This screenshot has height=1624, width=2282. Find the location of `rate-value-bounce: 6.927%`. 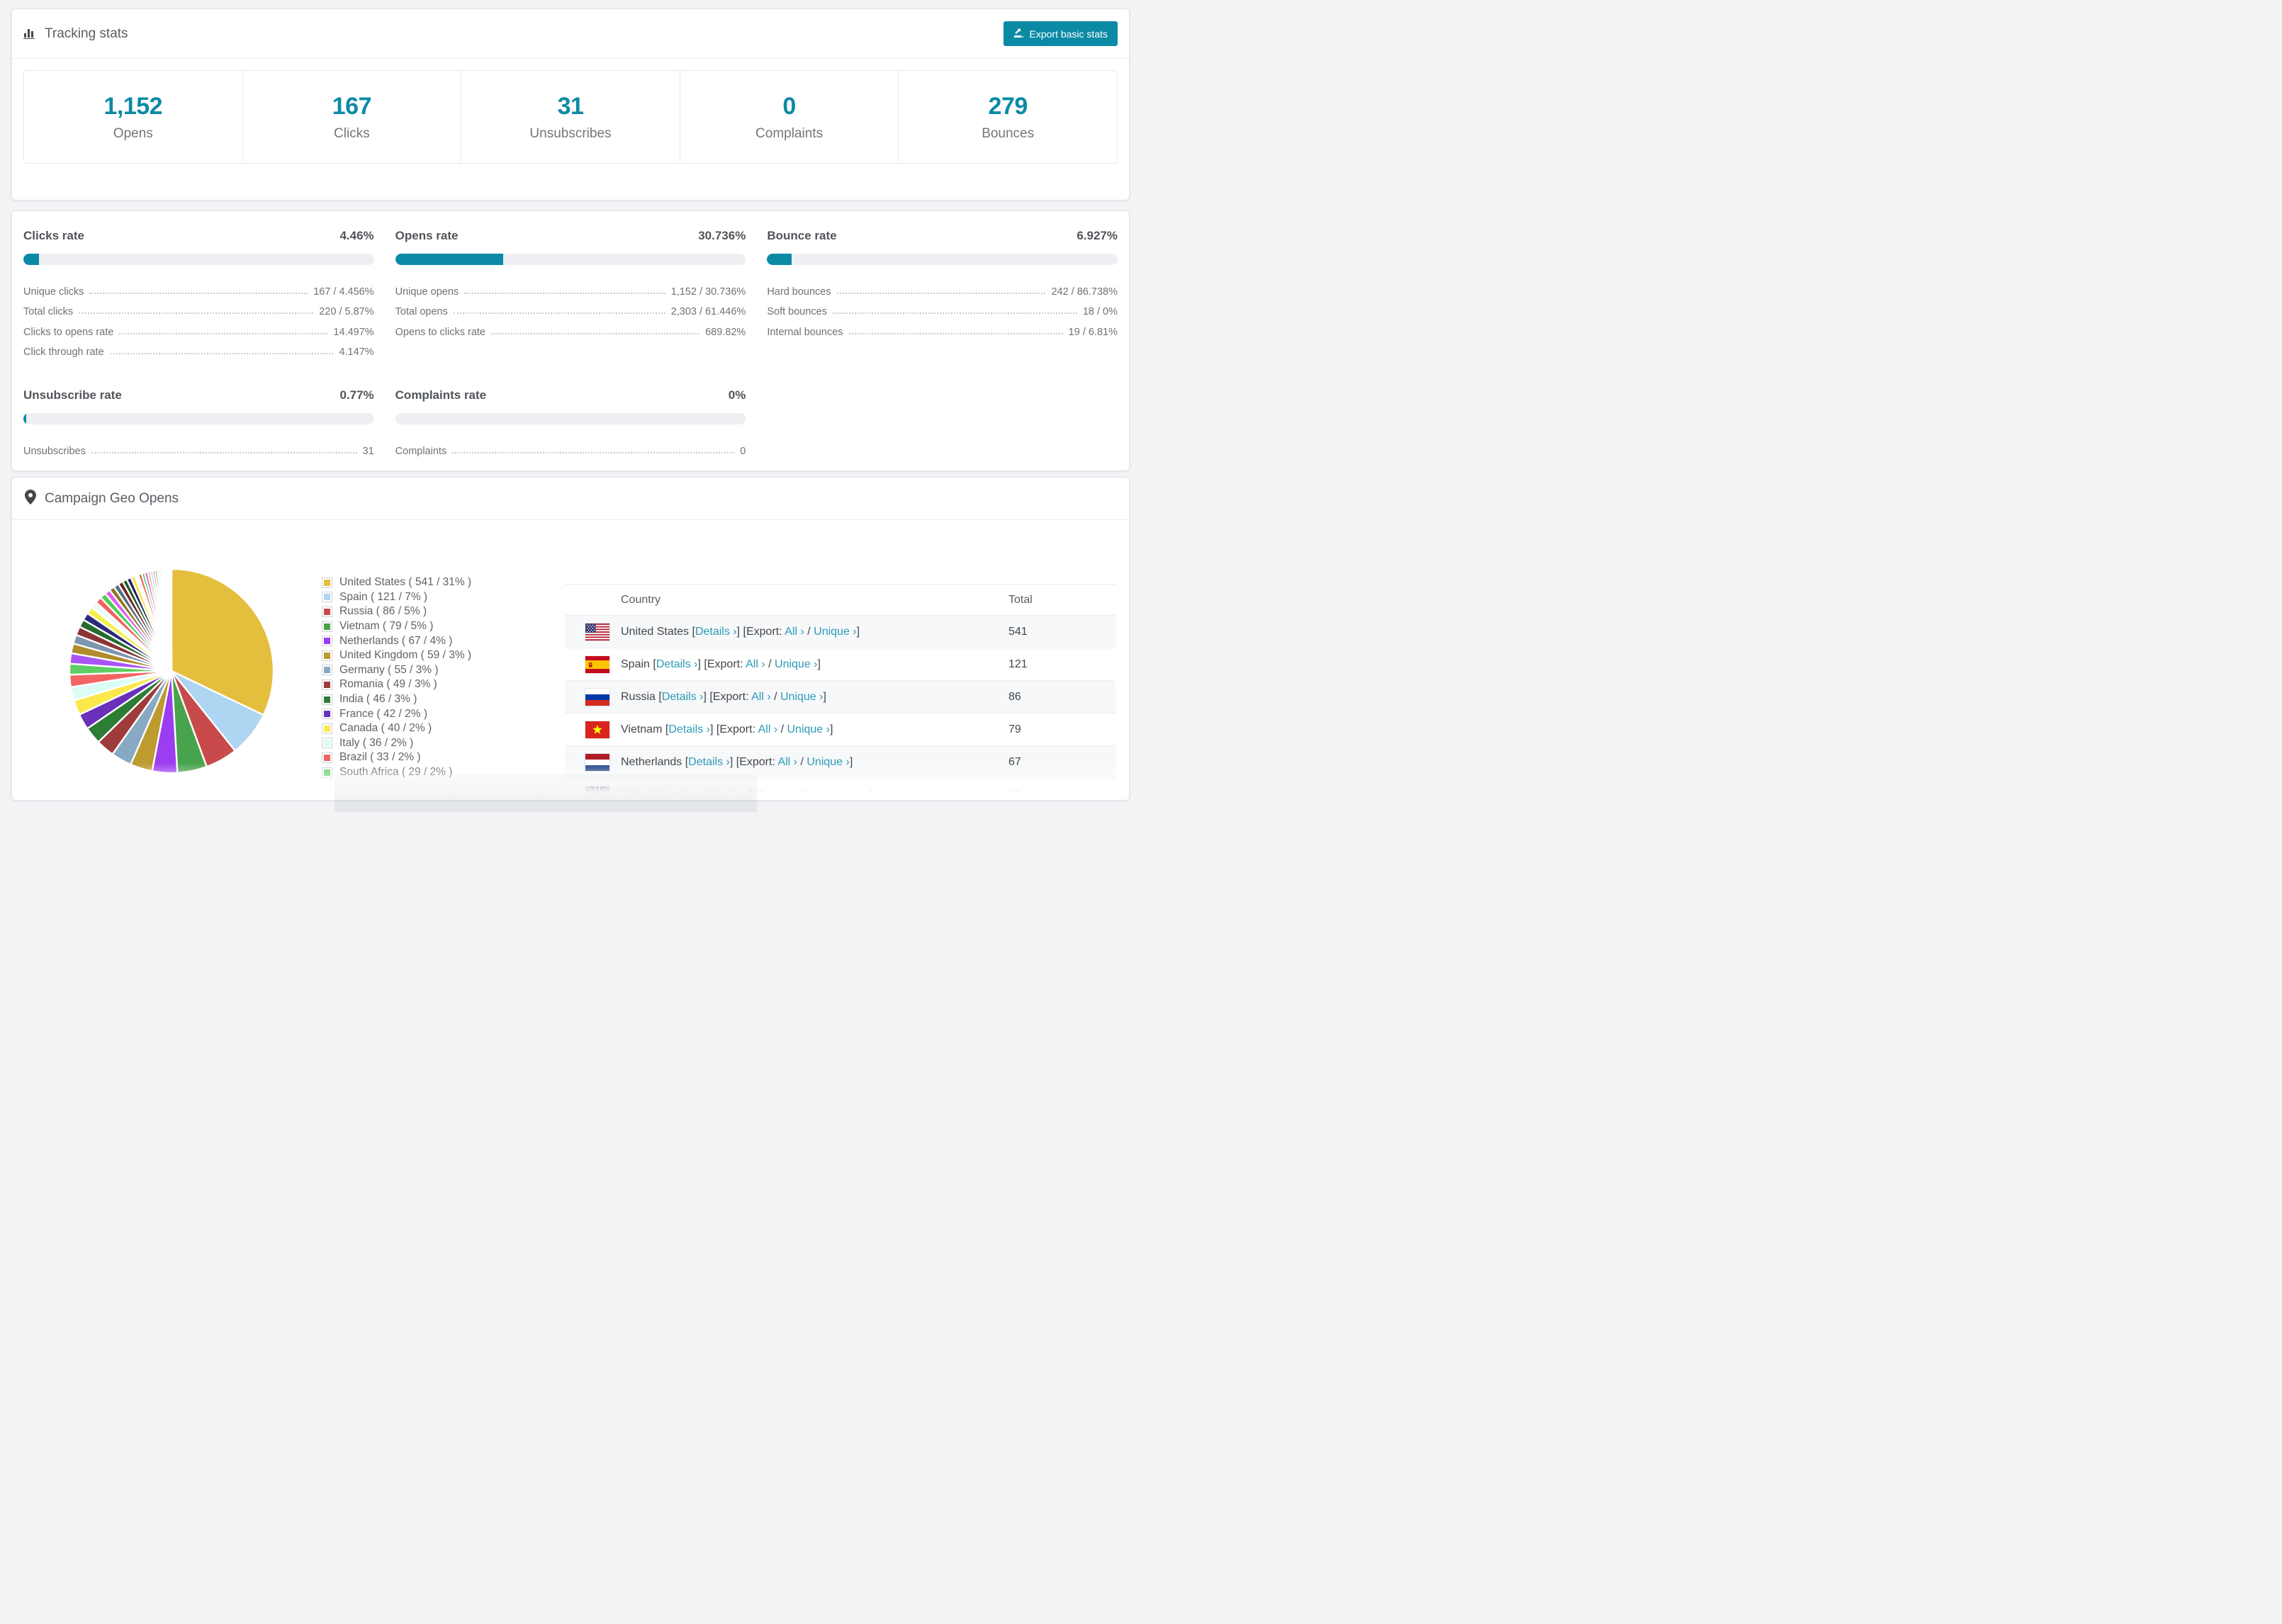

rate-value-bounce: 6.927% is located at coordinates (1098, 235).